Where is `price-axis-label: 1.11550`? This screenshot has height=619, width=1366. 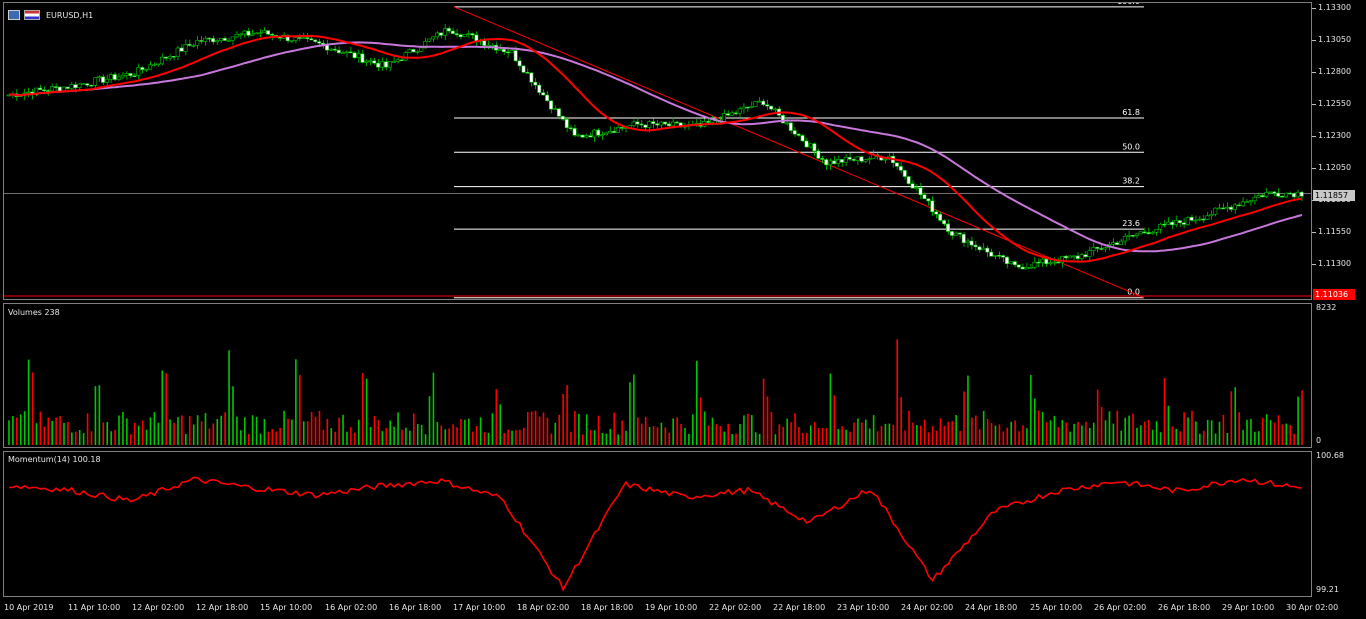
price-axis-label: 1.11550 is located at coordinates (1335, 231).